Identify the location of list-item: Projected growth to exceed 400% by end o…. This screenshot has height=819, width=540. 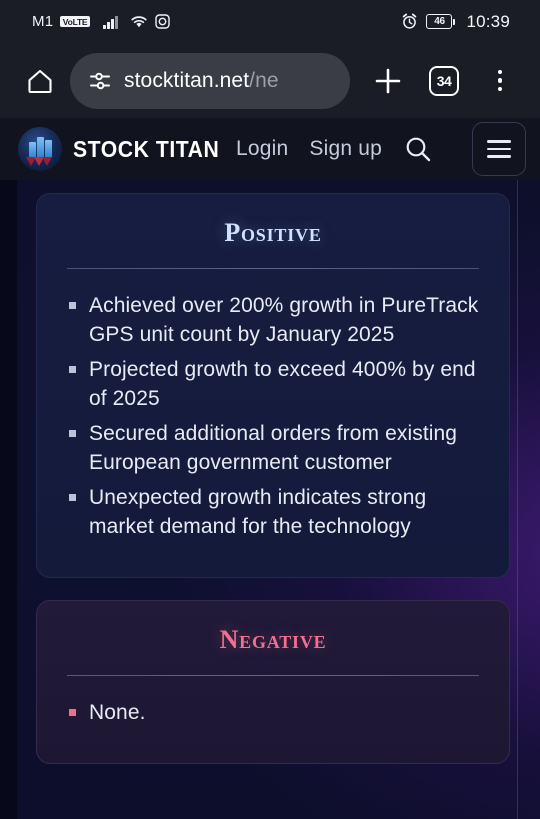
(273, 384).